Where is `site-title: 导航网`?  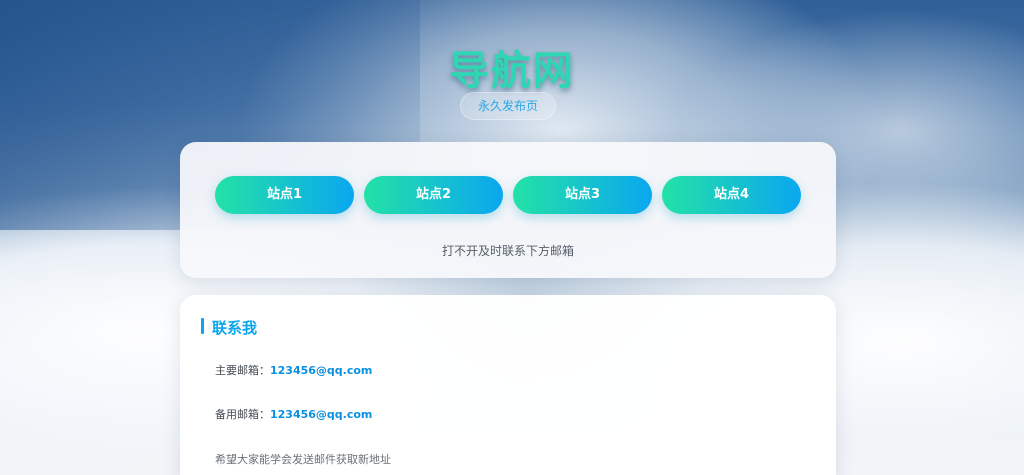 site-title: 导航网 is located at coordinates (512, 71).